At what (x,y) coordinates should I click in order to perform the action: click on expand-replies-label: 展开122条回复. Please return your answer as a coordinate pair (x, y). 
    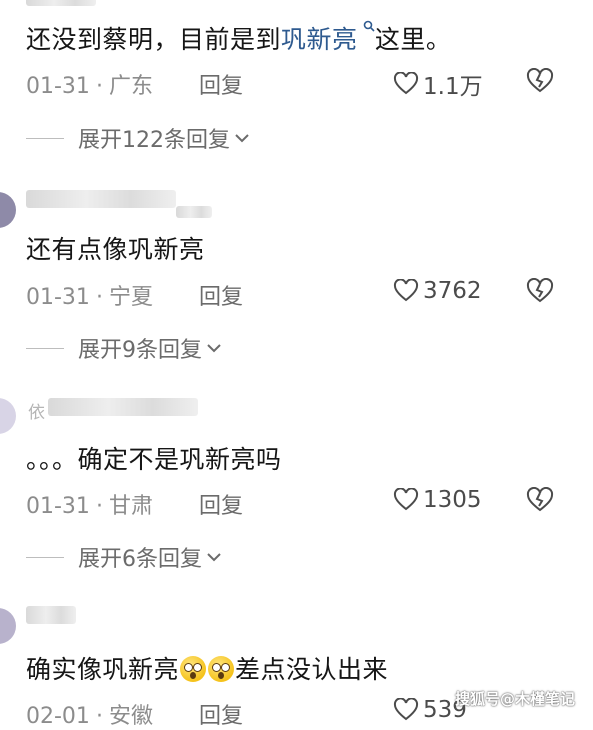
    Looking at the image, I should click on (154, 140).